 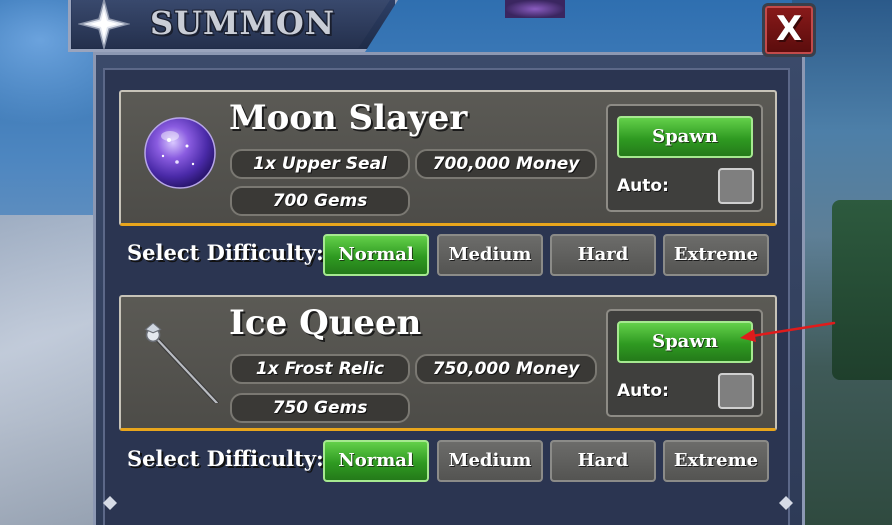 What do you see at coordinates (506, 369) in the screenshot?
I see `requirement-money: 750,000 Money` at bounding box center [506, 369].